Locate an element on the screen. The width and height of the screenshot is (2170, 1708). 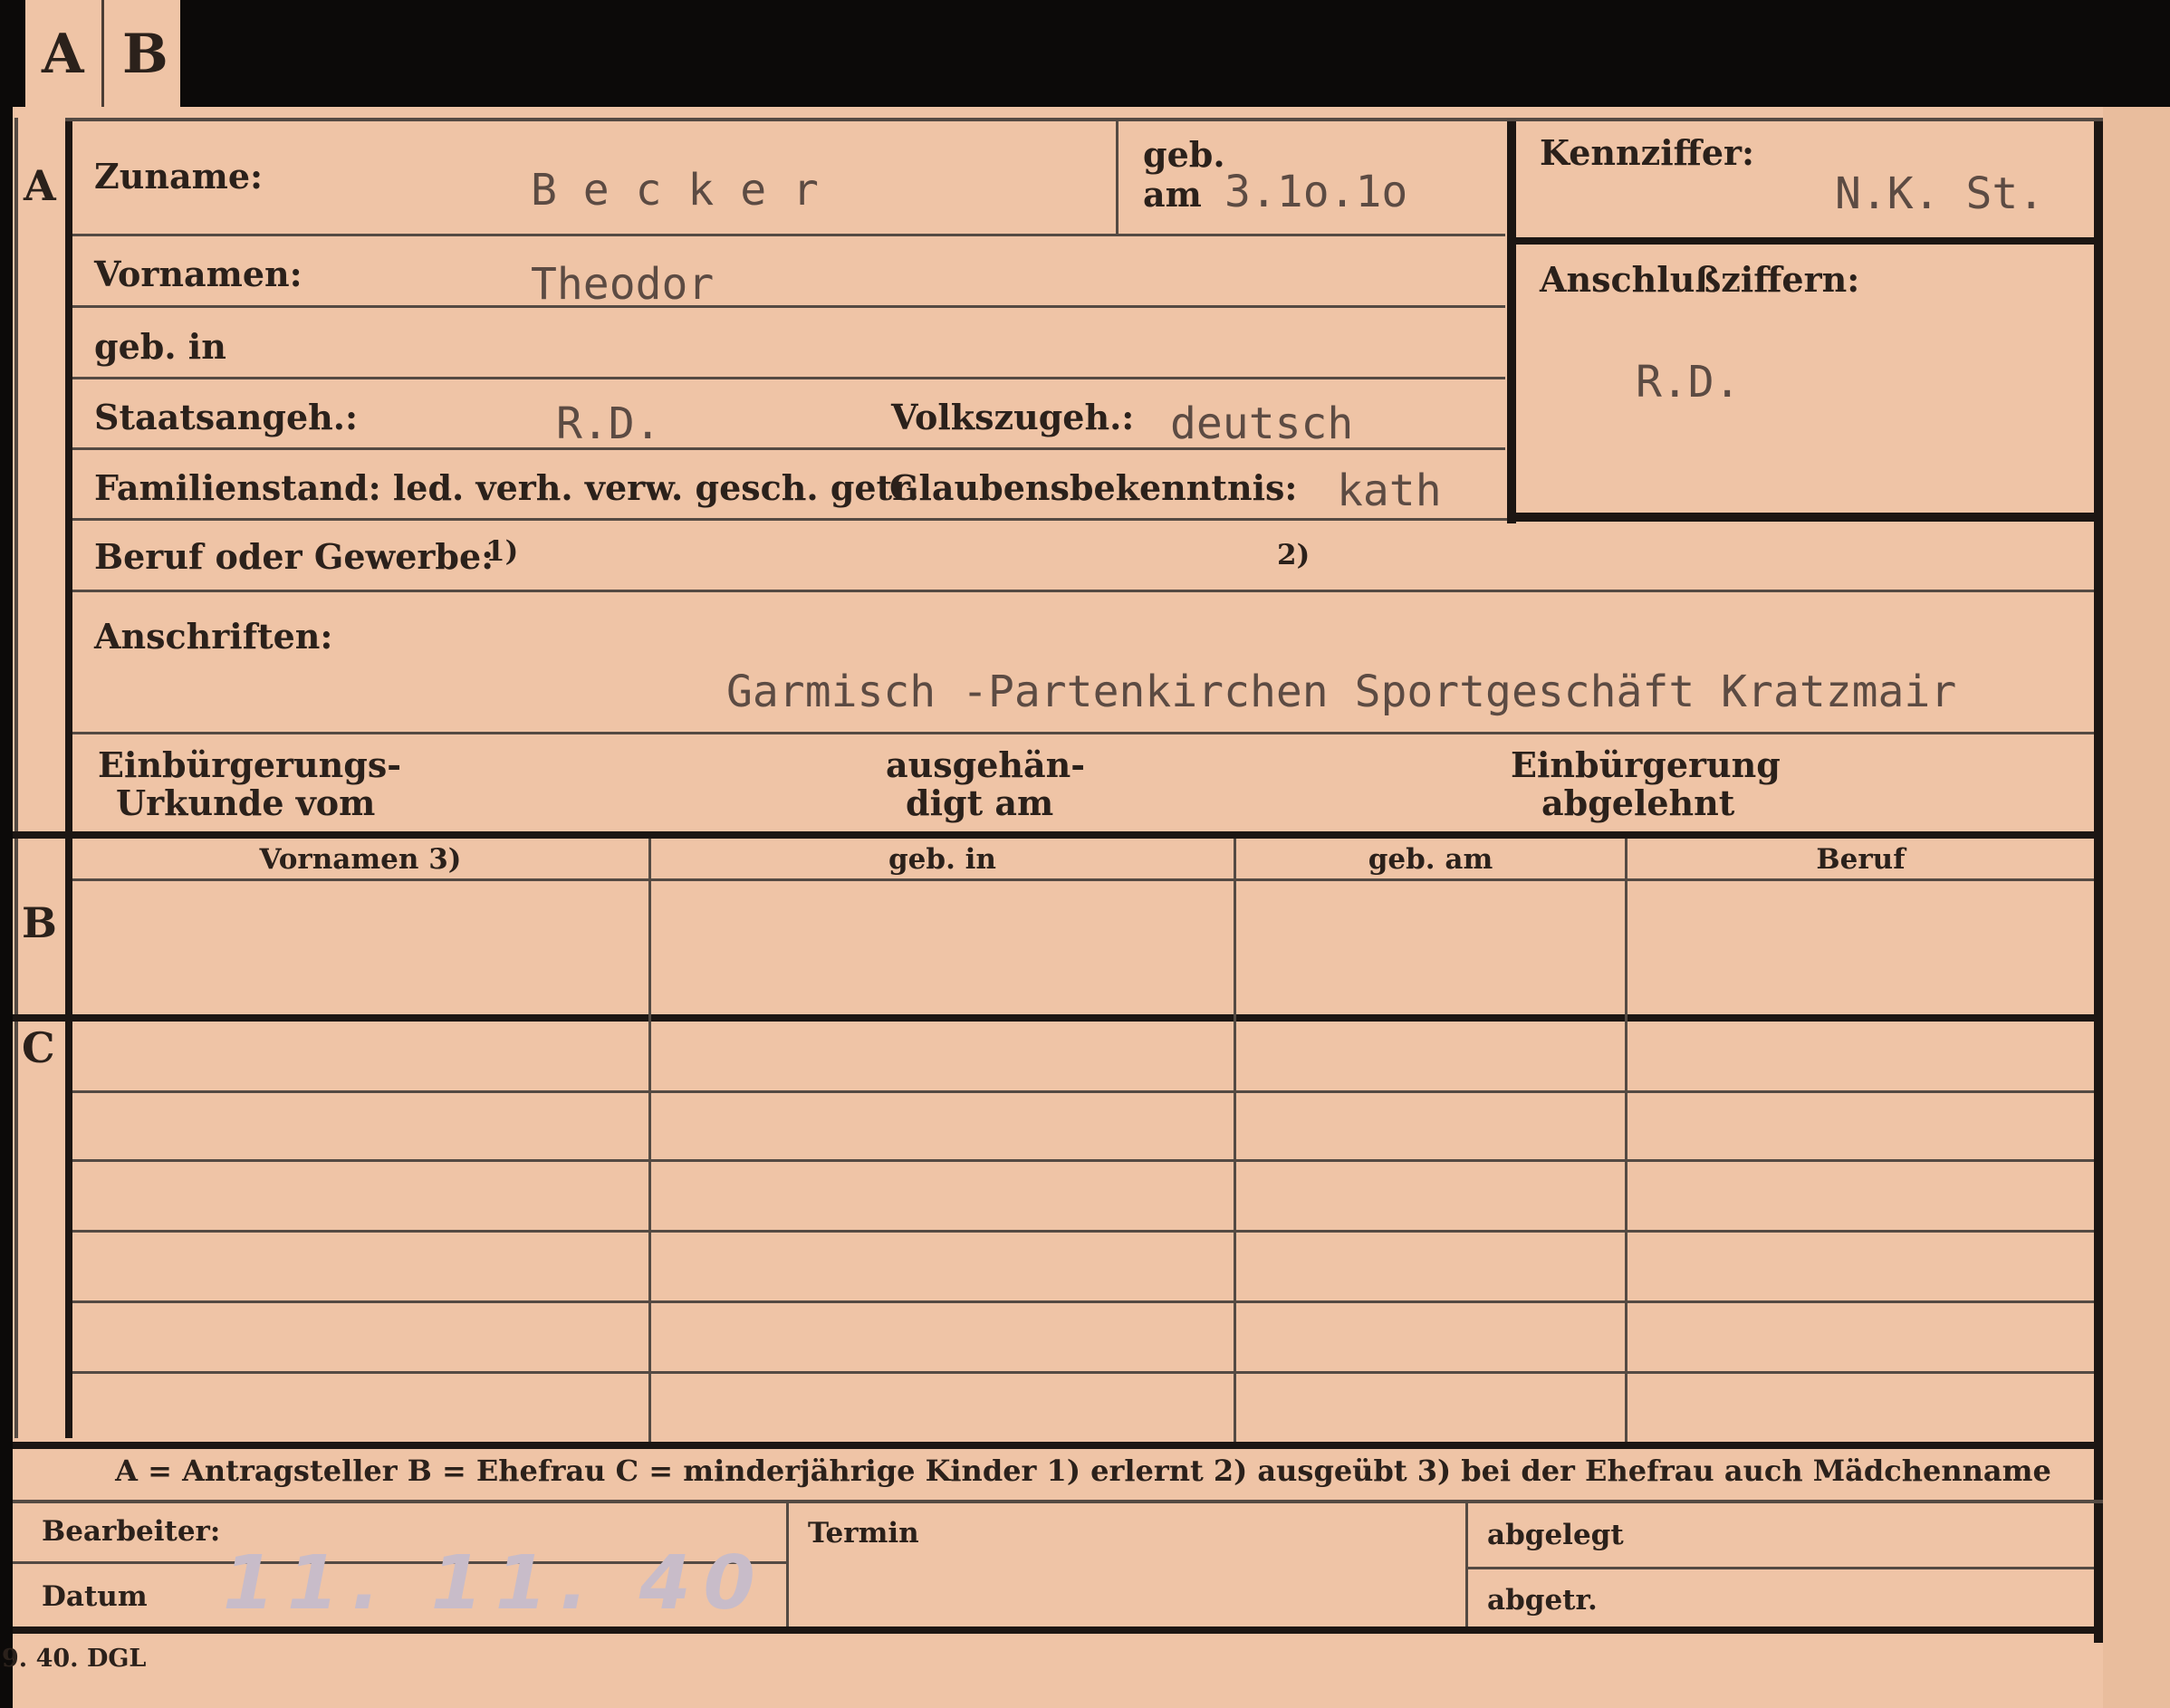
tab-b: B is located at coordinates (142, 53).